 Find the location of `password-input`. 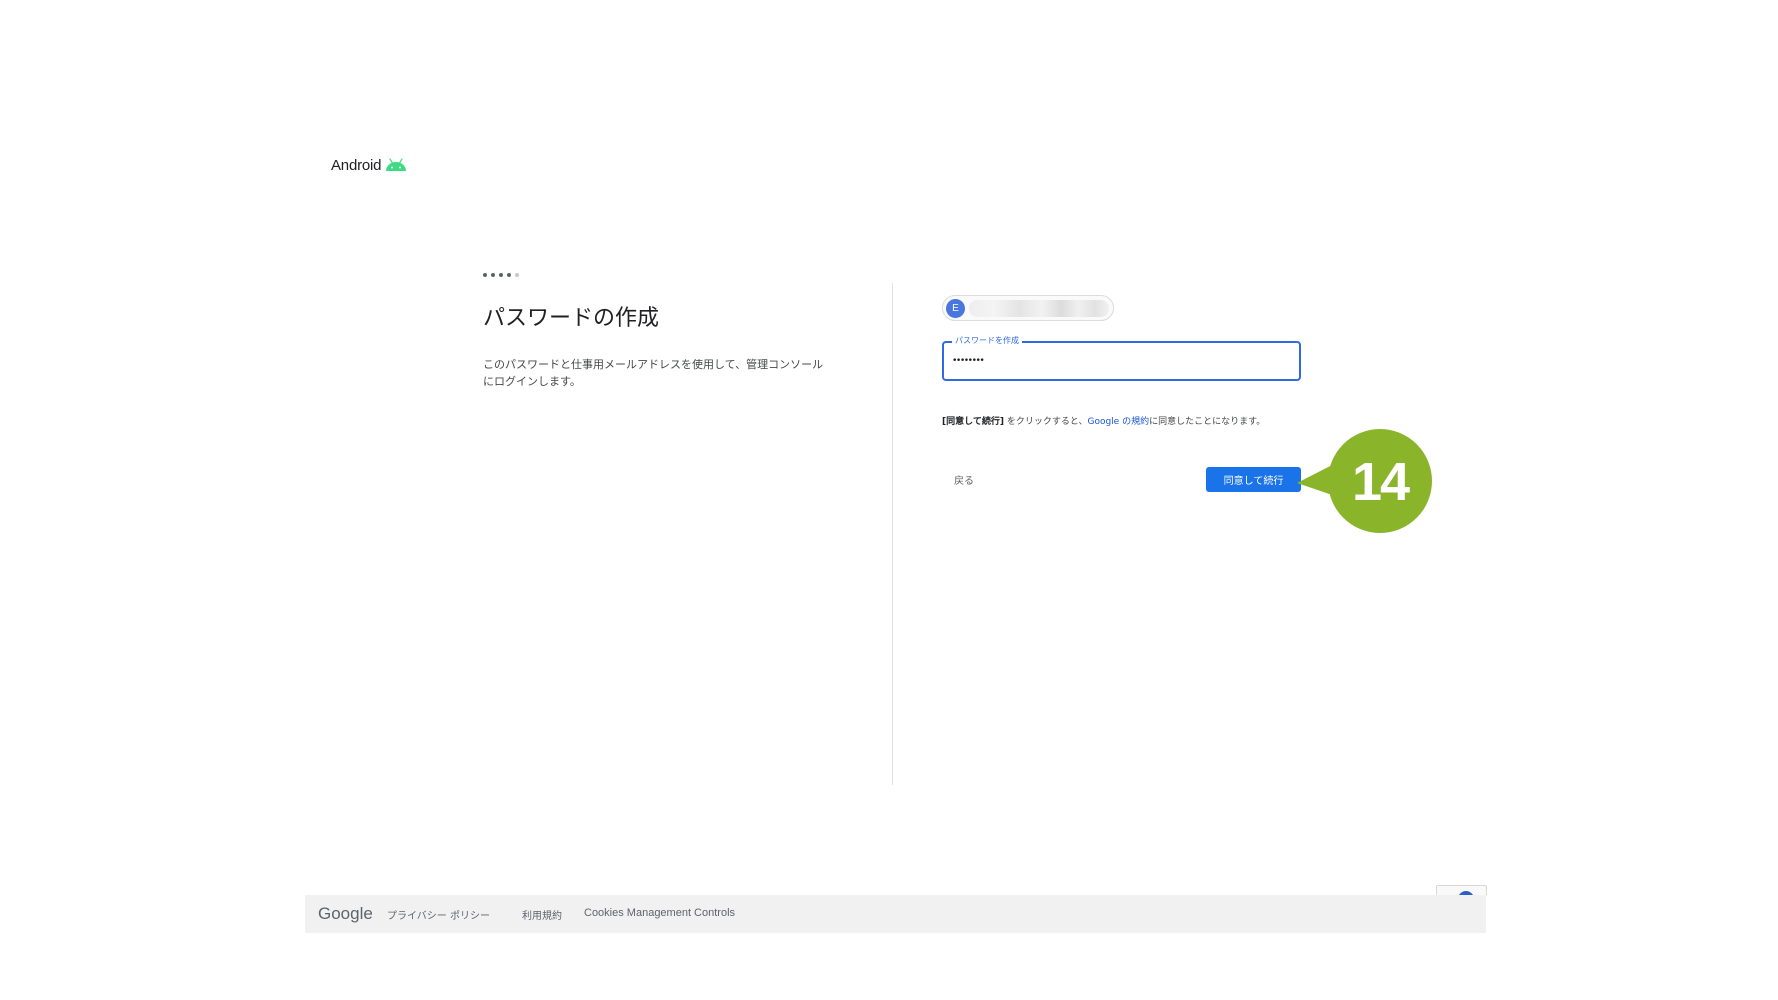

password-input is located at coordinates (1117, 361).